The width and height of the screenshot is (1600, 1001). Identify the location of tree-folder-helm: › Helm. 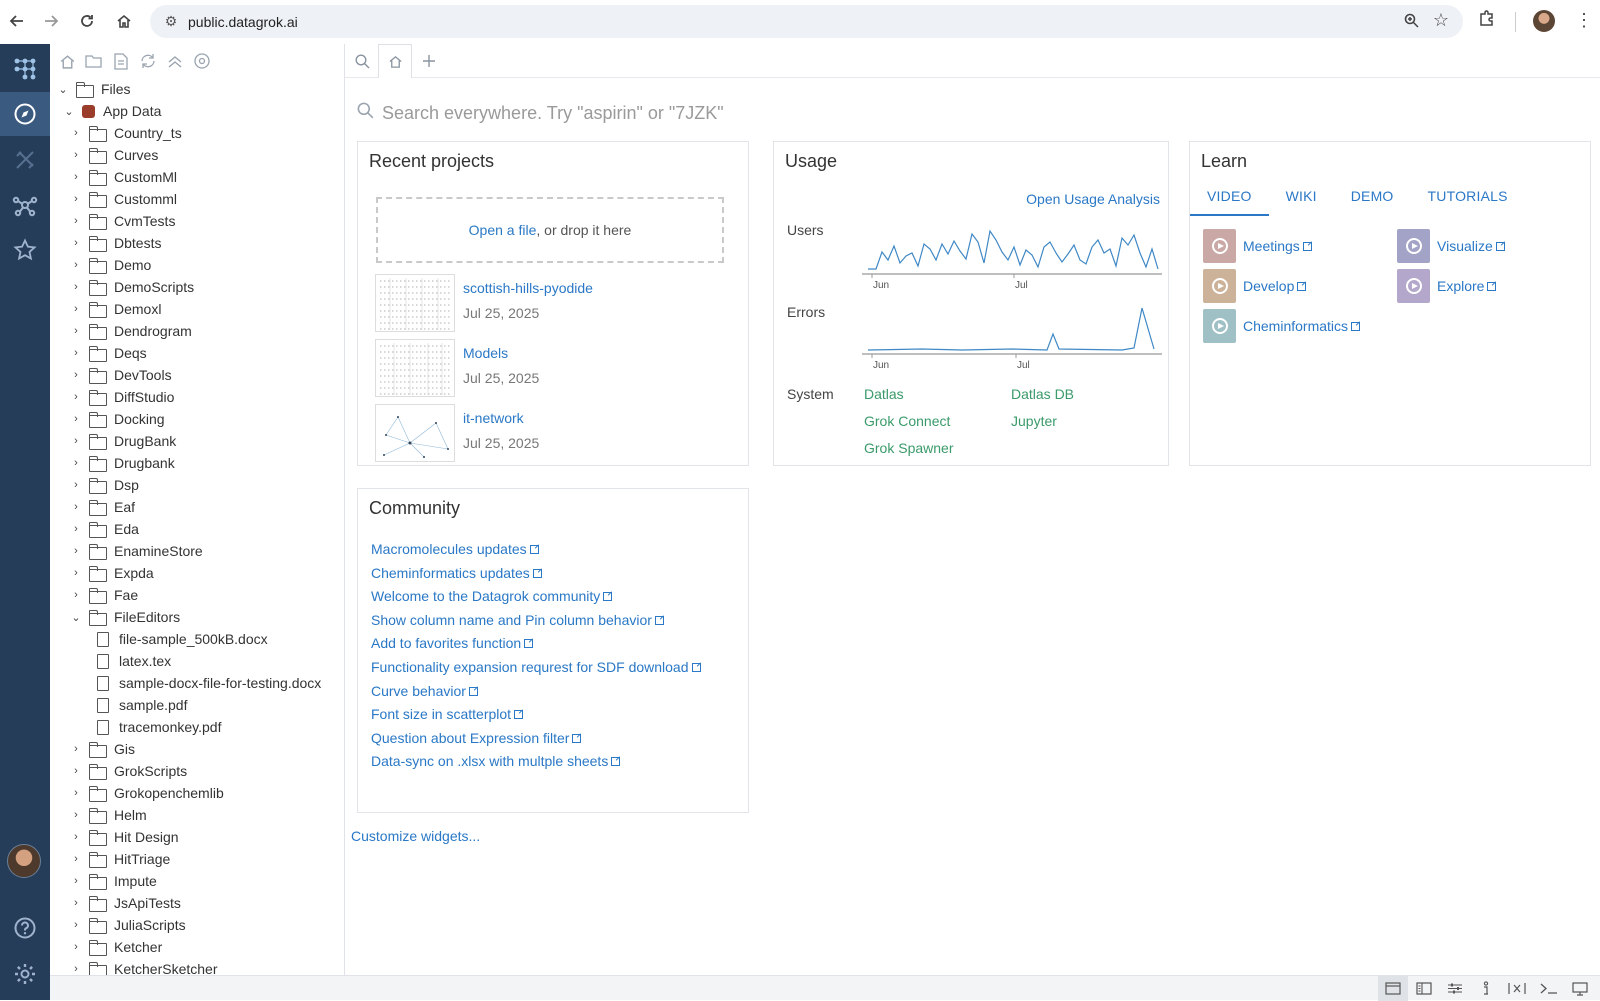
(197, 815).